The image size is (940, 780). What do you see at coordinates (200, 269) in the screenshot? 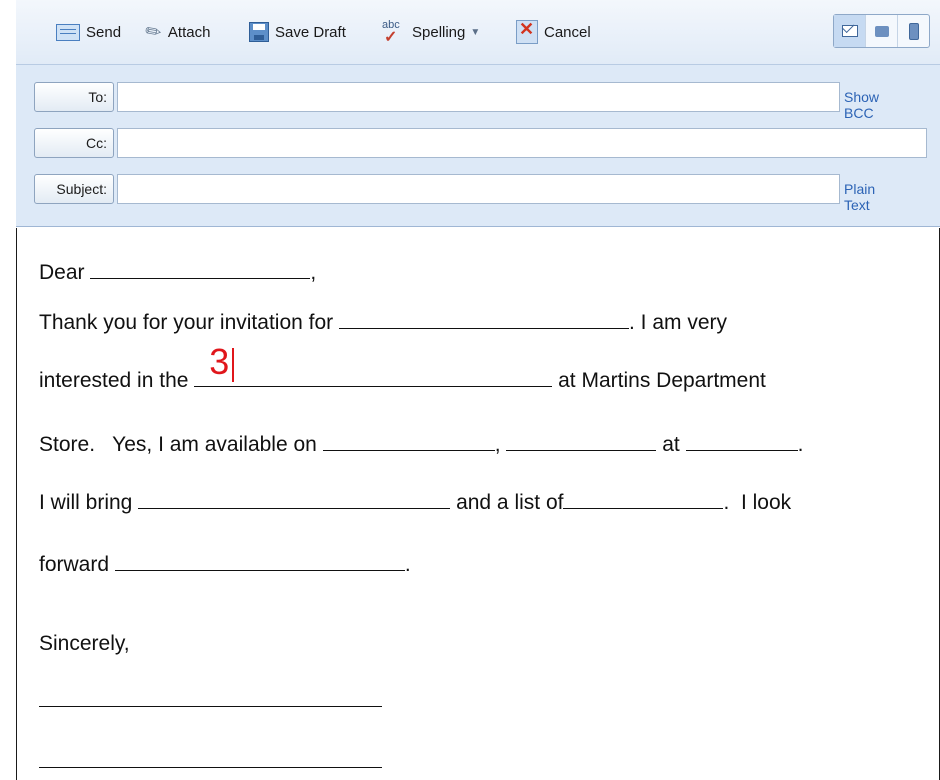
I see `recipient-name-blank` at bounding box center [200, 269].